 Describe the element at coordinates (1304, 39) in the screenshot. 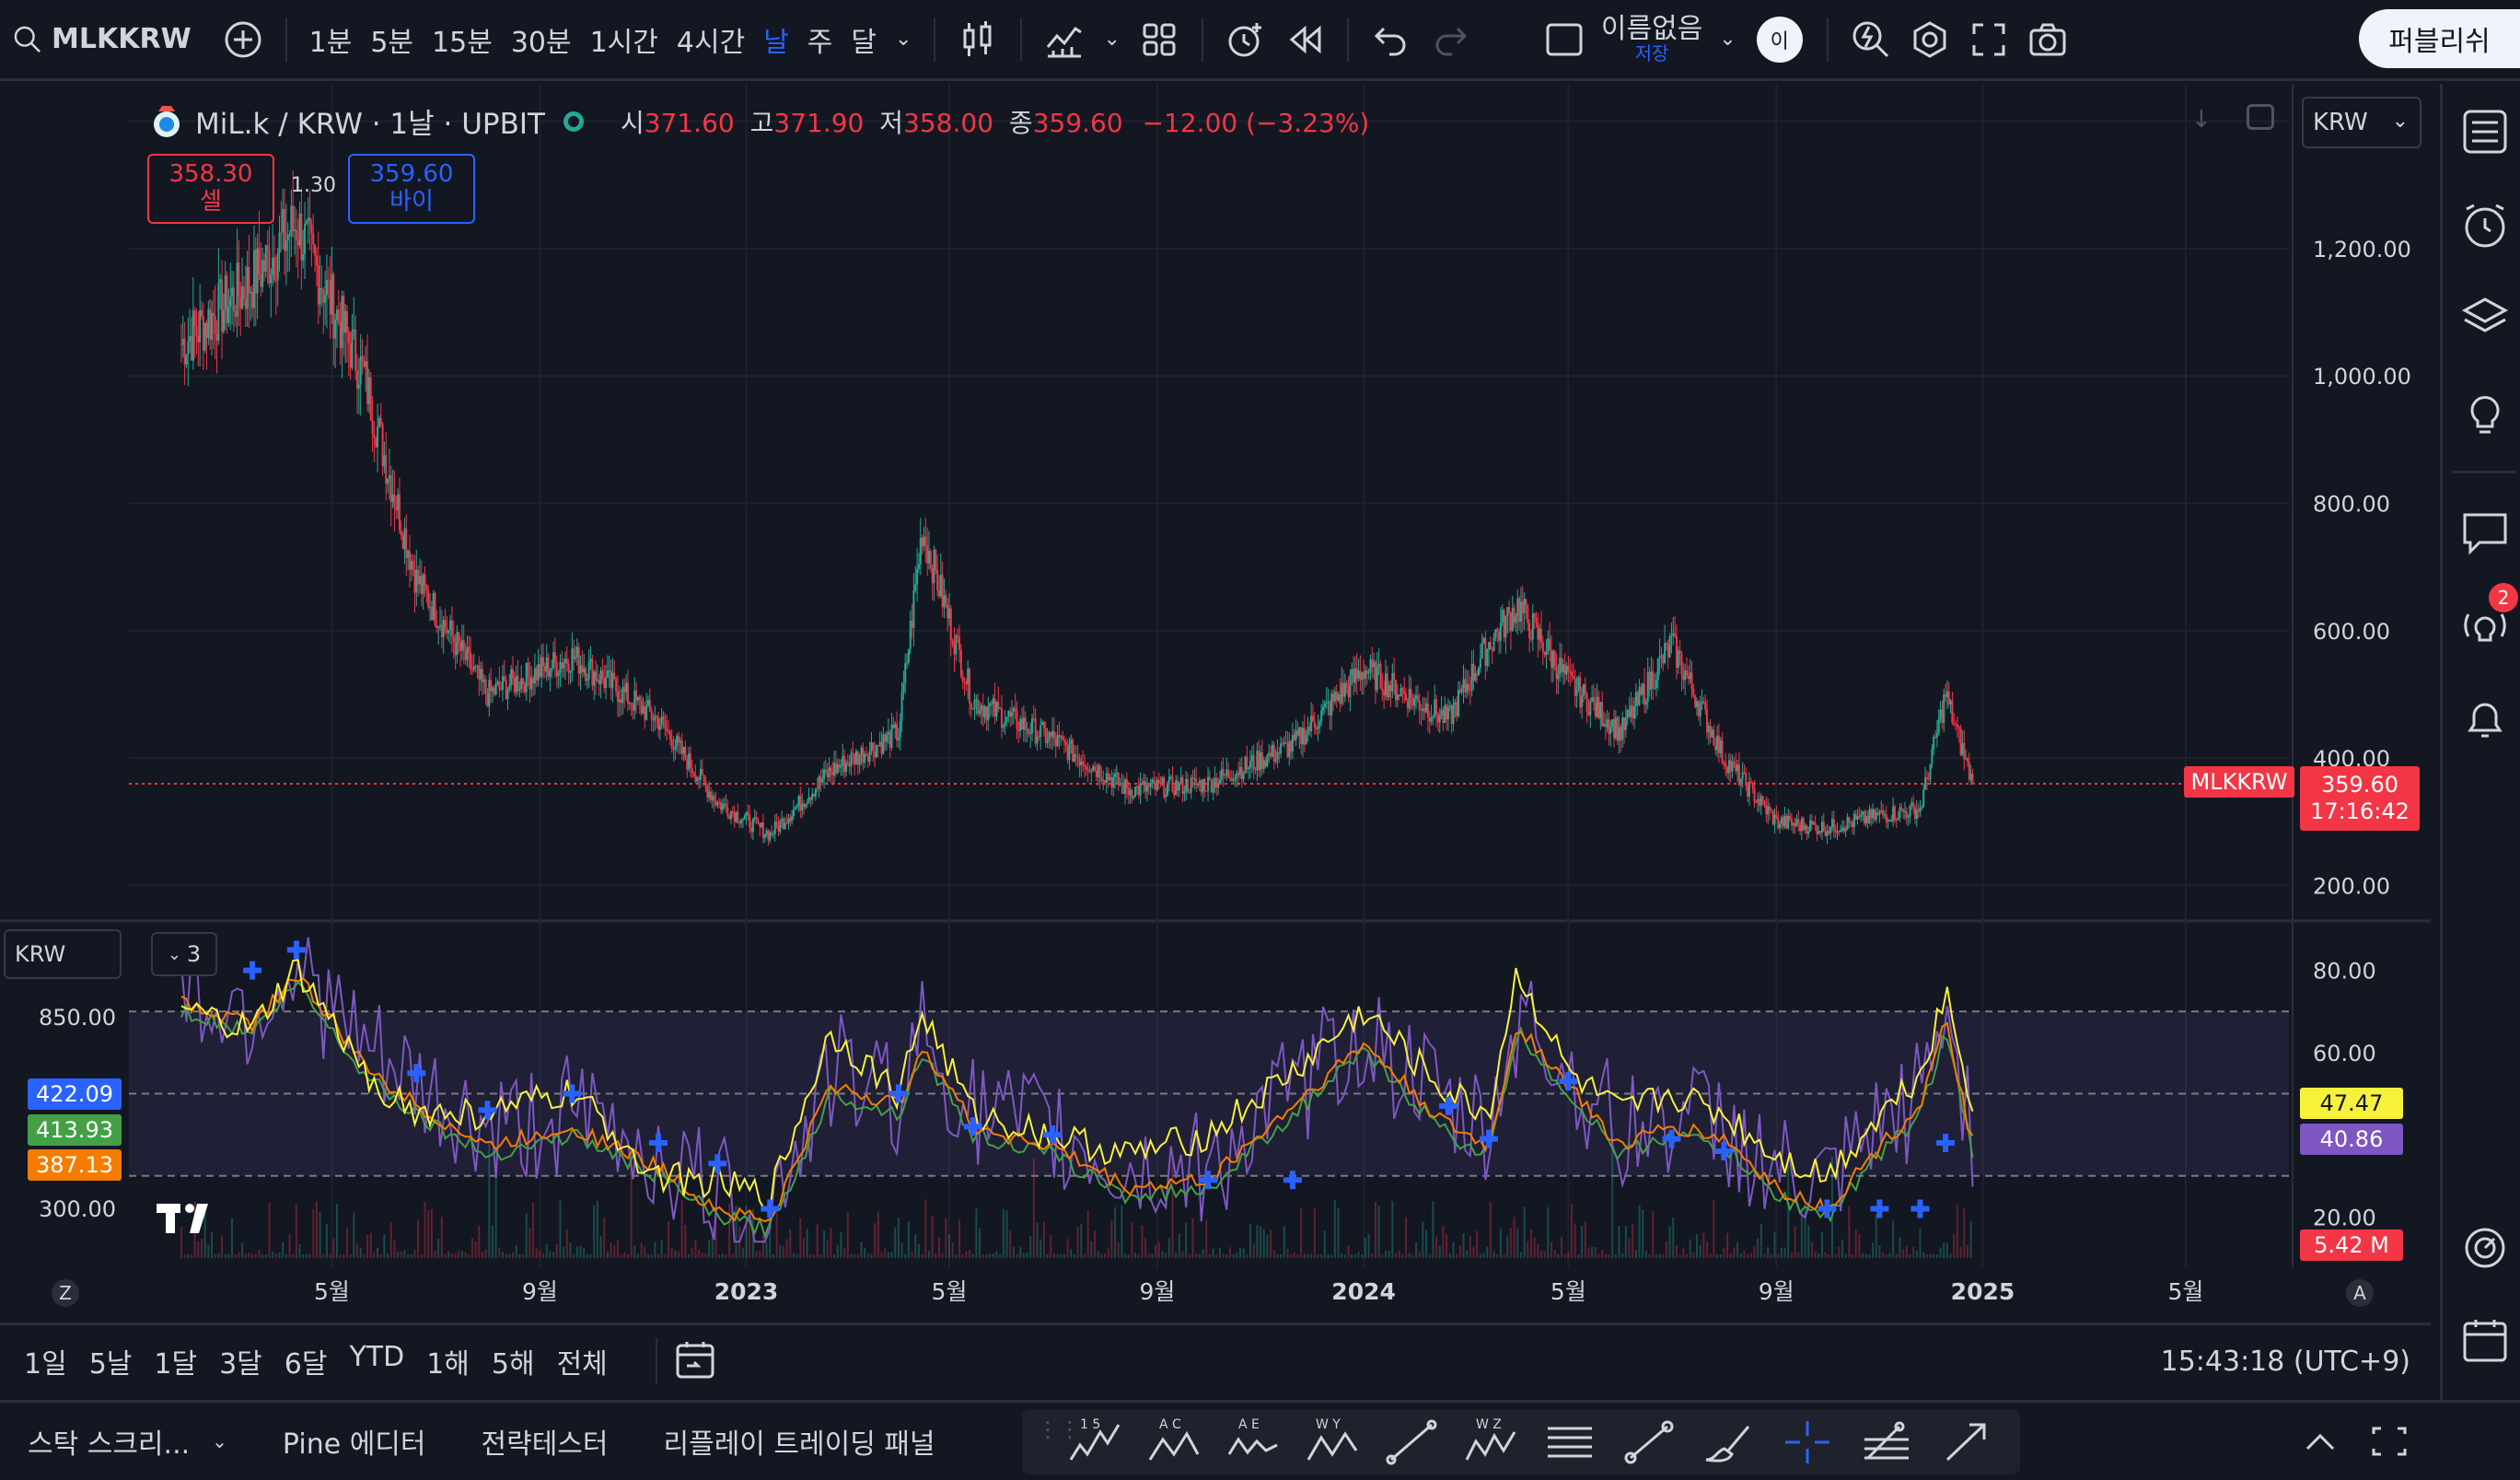

I see `replay-button` at that location.